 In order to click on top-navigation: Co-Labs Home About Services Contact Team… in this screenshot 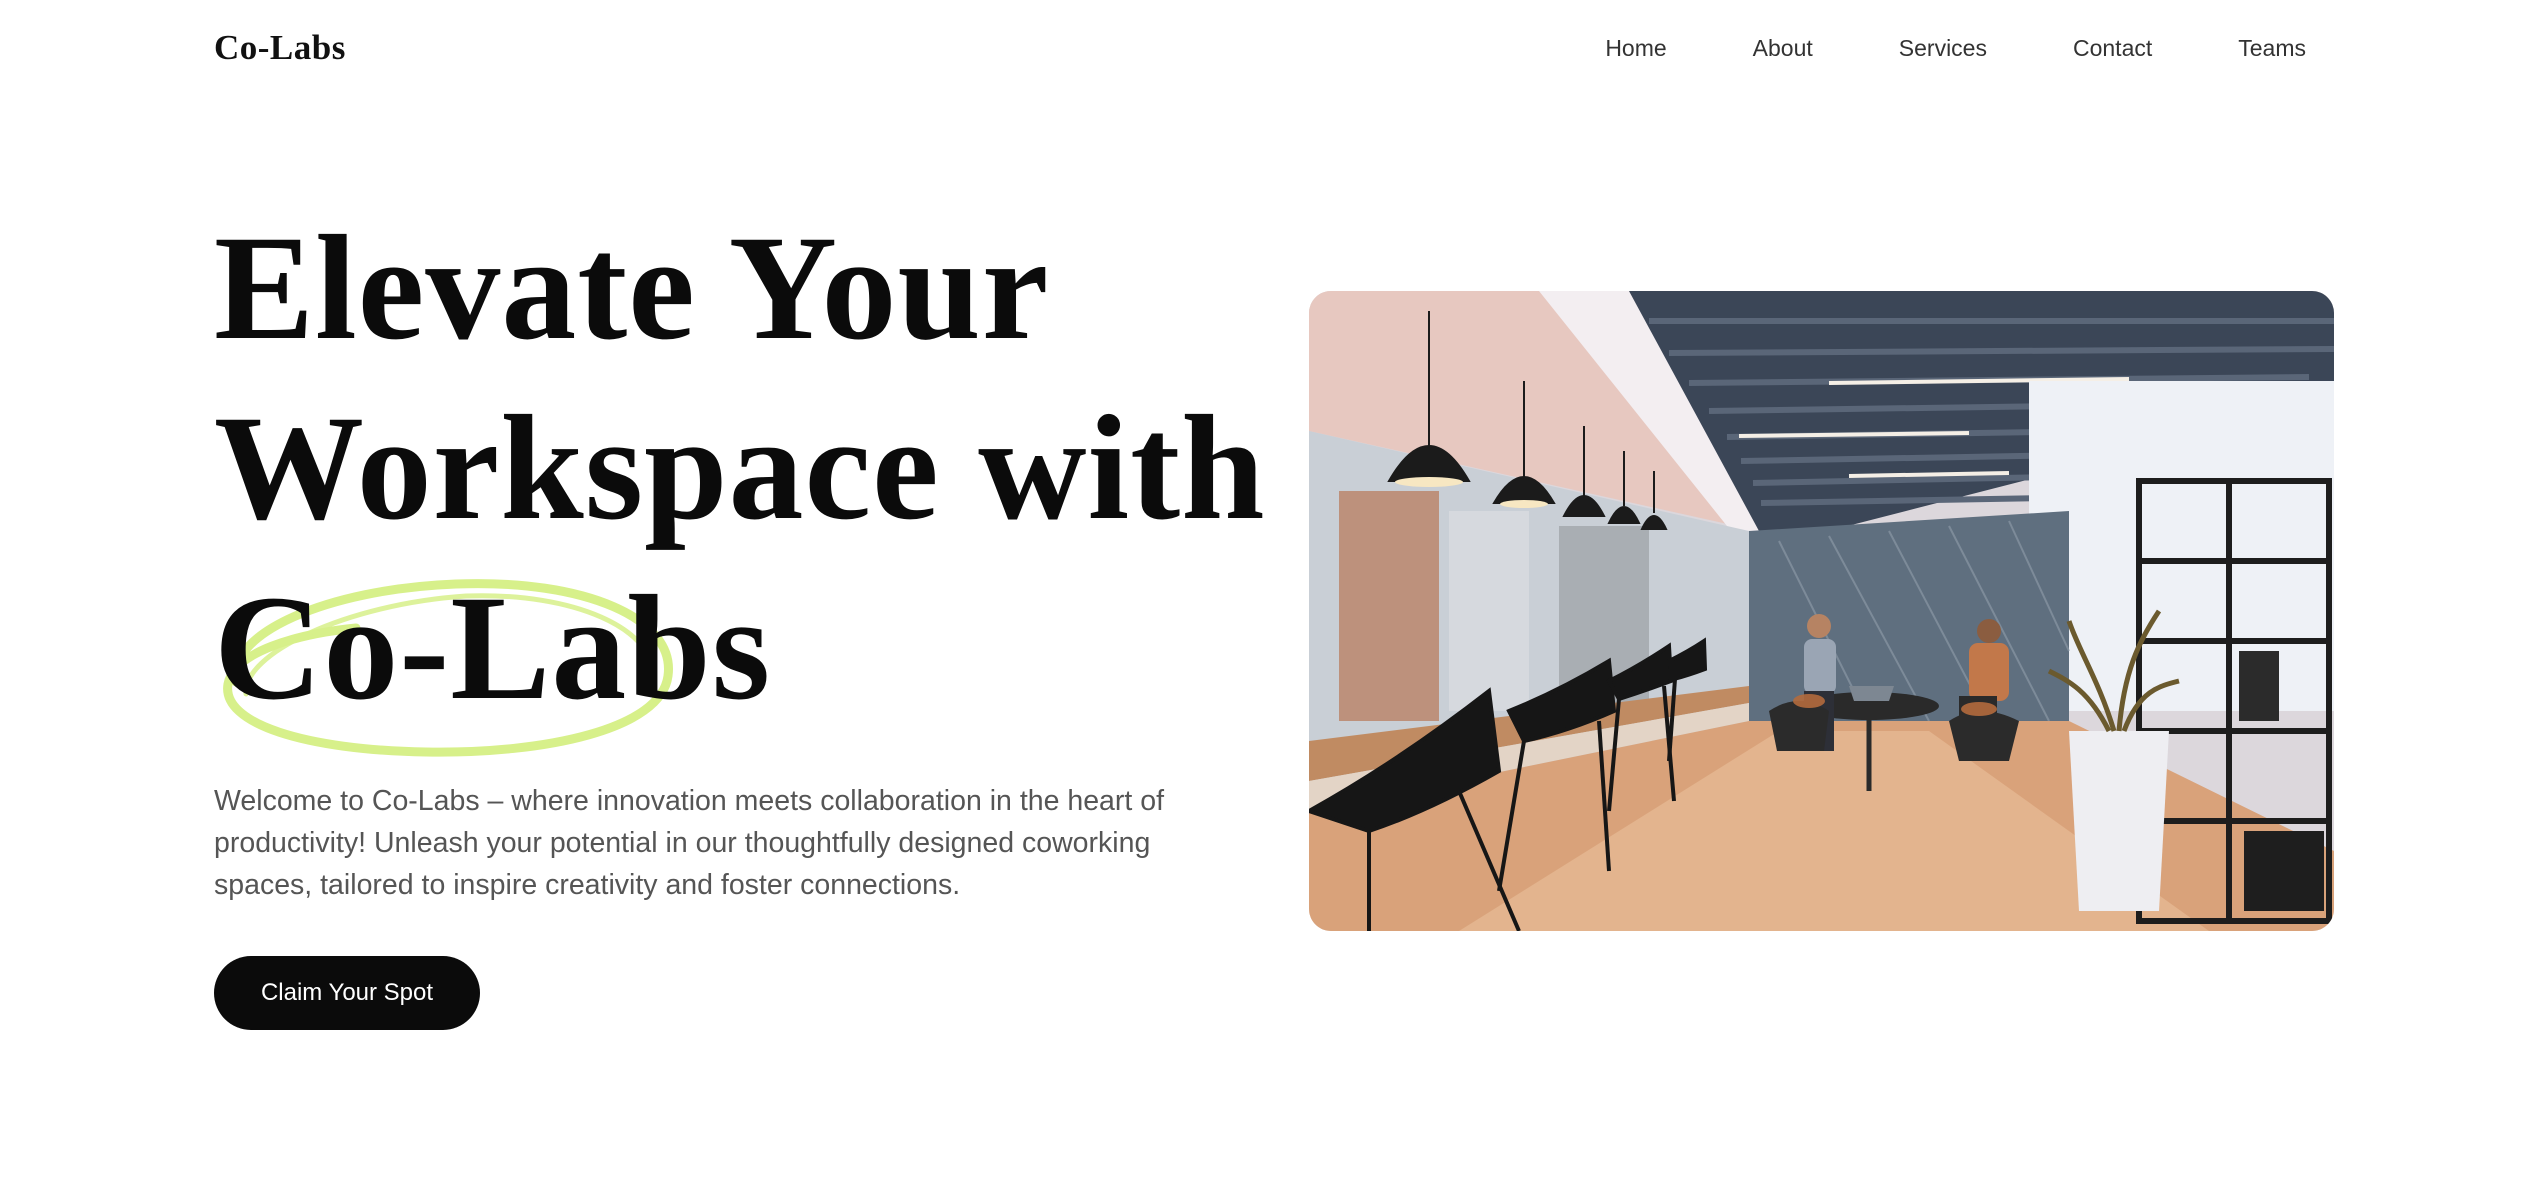, I will do `click(1262, 48)`.